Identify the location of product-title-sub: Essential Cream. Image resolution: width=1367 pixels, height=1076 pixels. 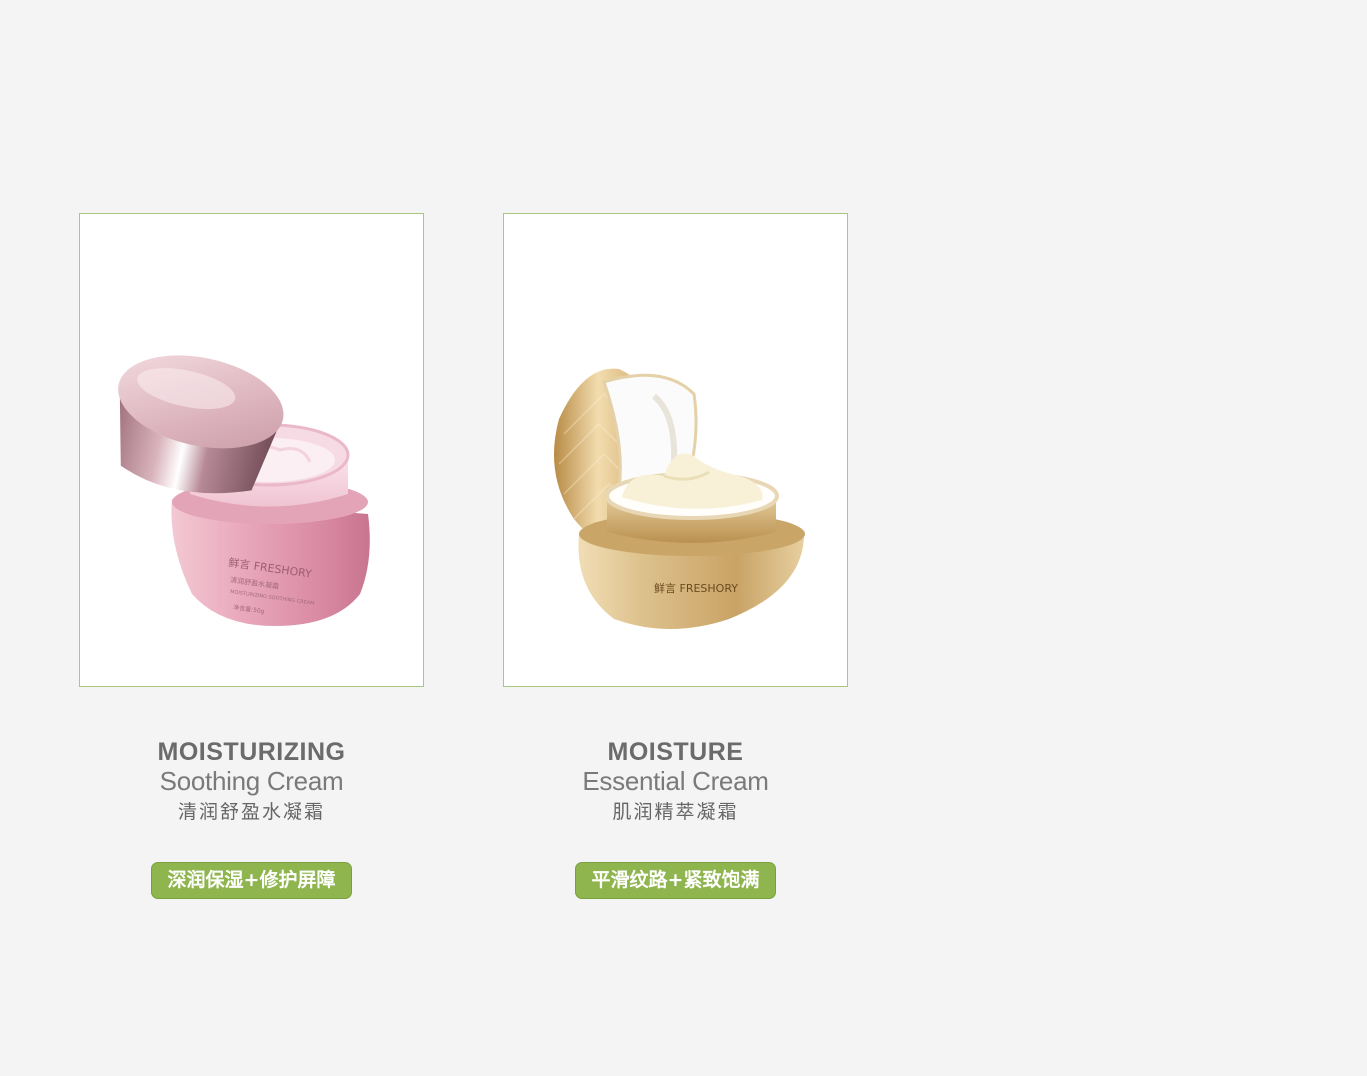
(675, 781).